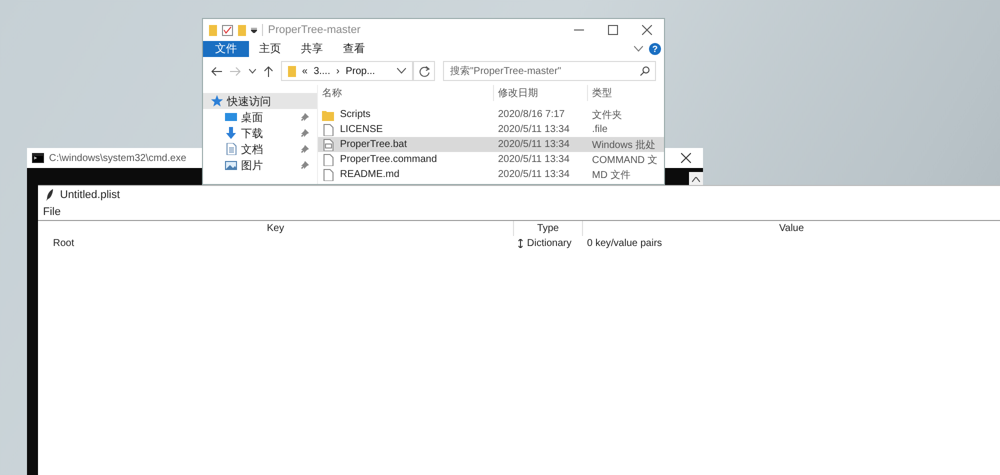 The height and width of the screenshot is (475, 1000). What do you see at coordinates (90, 195) in the screenshot?
I see `window-title: Untitled.plist` at bounding box center [90, 195].